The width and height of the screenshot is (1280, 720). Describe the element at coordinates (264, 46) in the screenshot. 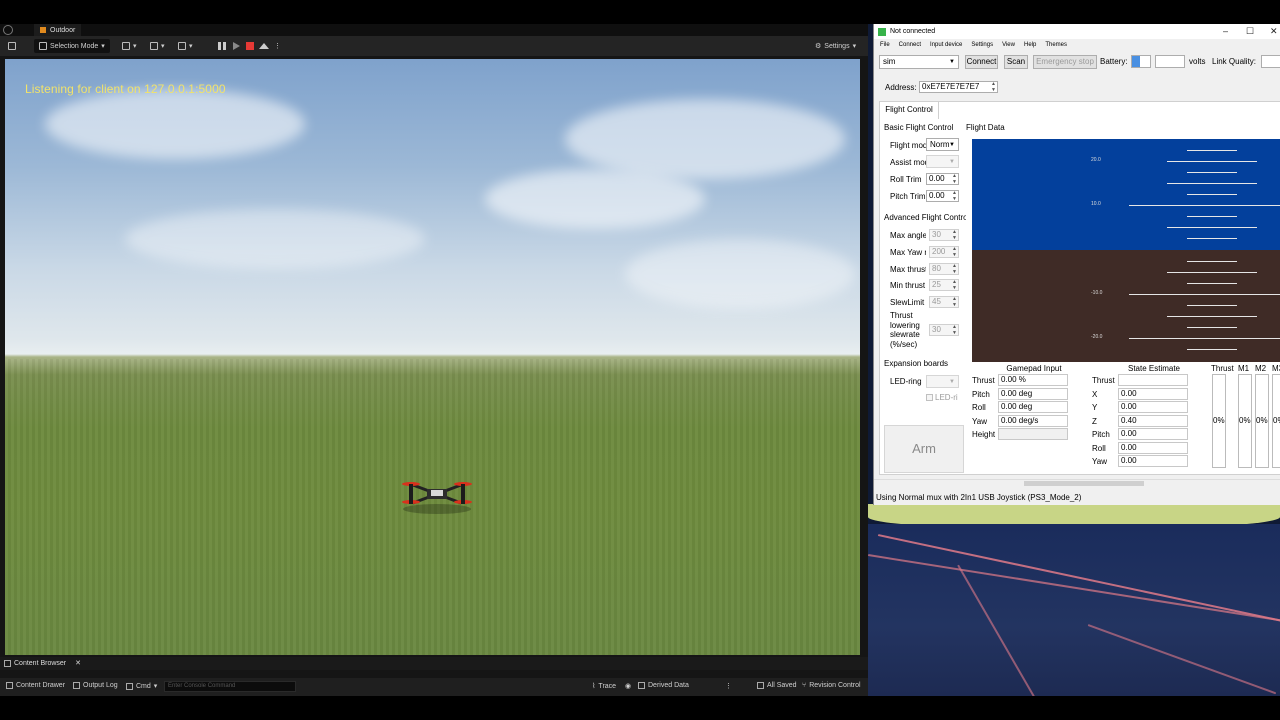

I see `eject-icon` at that location.